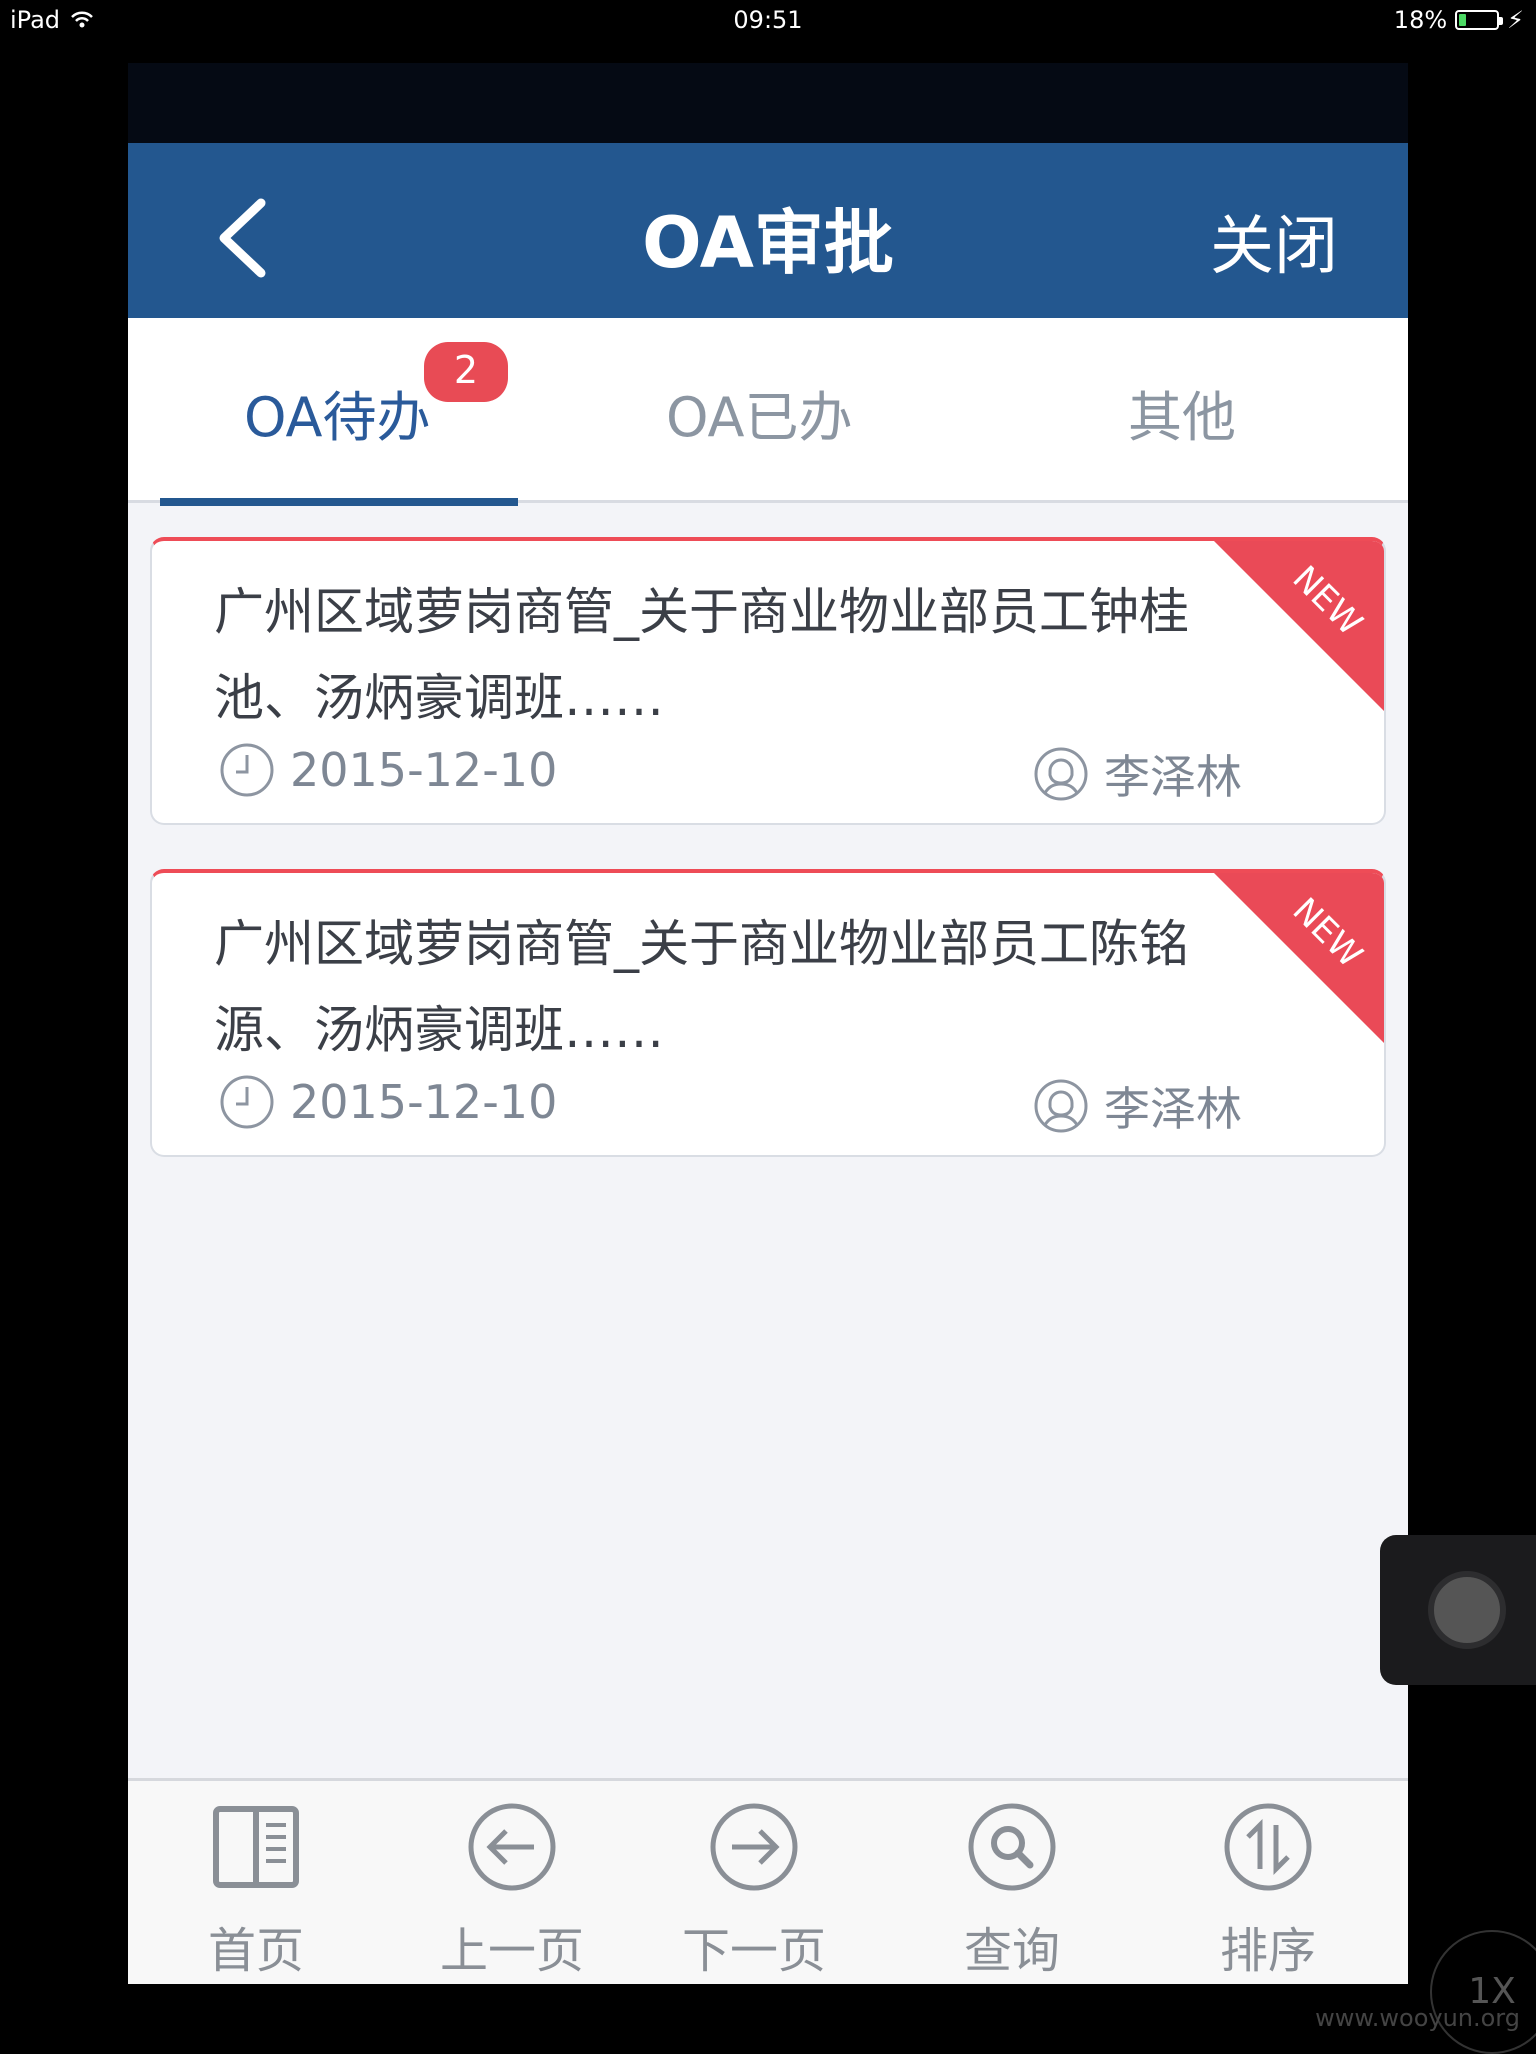 The image size is (1536, 2054). I want to click on assistive-touch, so click(1458, 1610).